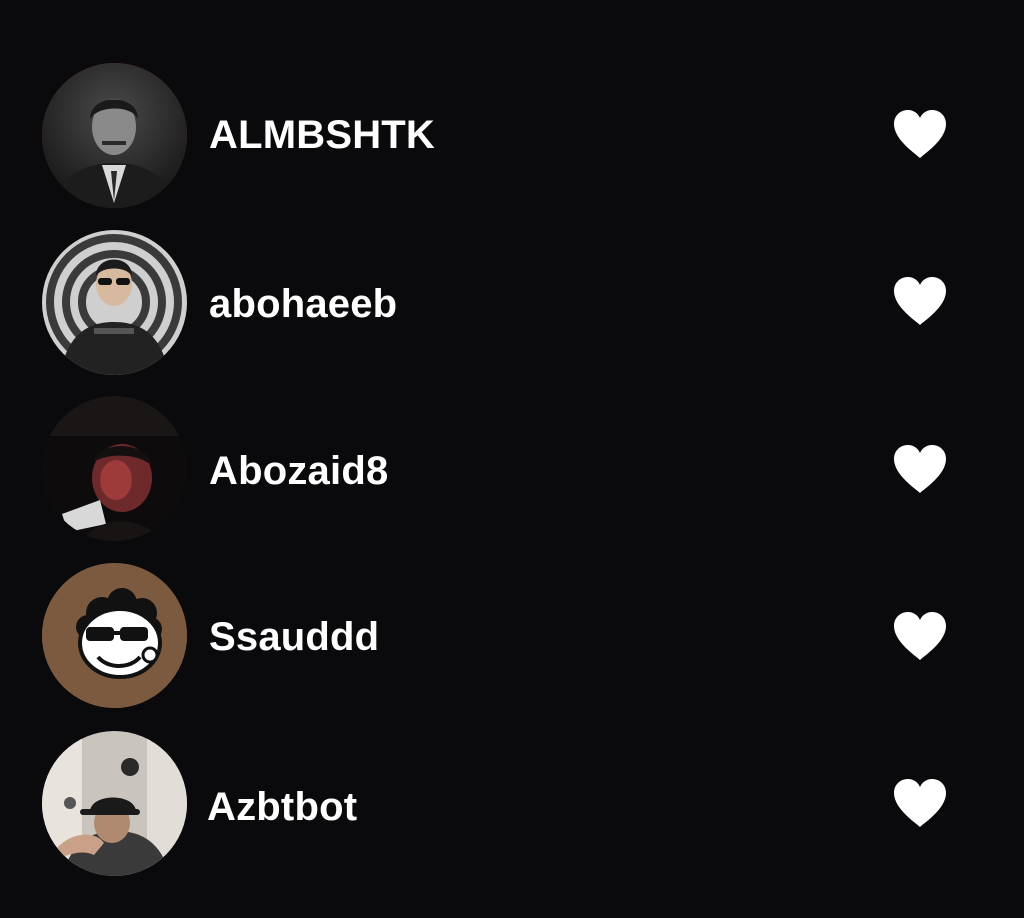 The height and width of the screenshot is (918, 1024). Describe the element at coordinates (294, 637) in the screenshot. I see `username-label: Ssauddd` at that location.